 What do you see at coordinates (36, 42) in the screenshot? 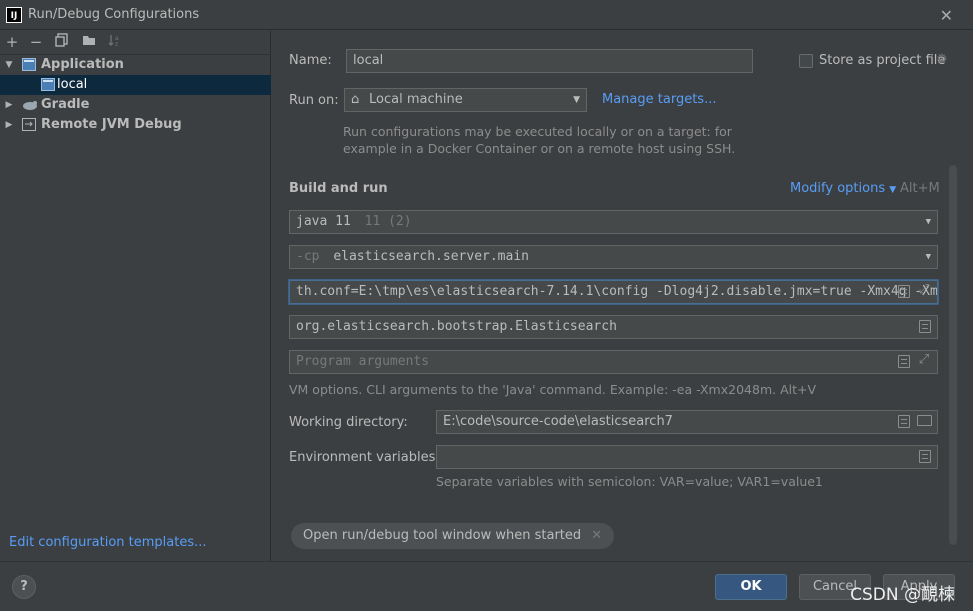
I see `remove-icon: −` at bounding box center [36, 42].